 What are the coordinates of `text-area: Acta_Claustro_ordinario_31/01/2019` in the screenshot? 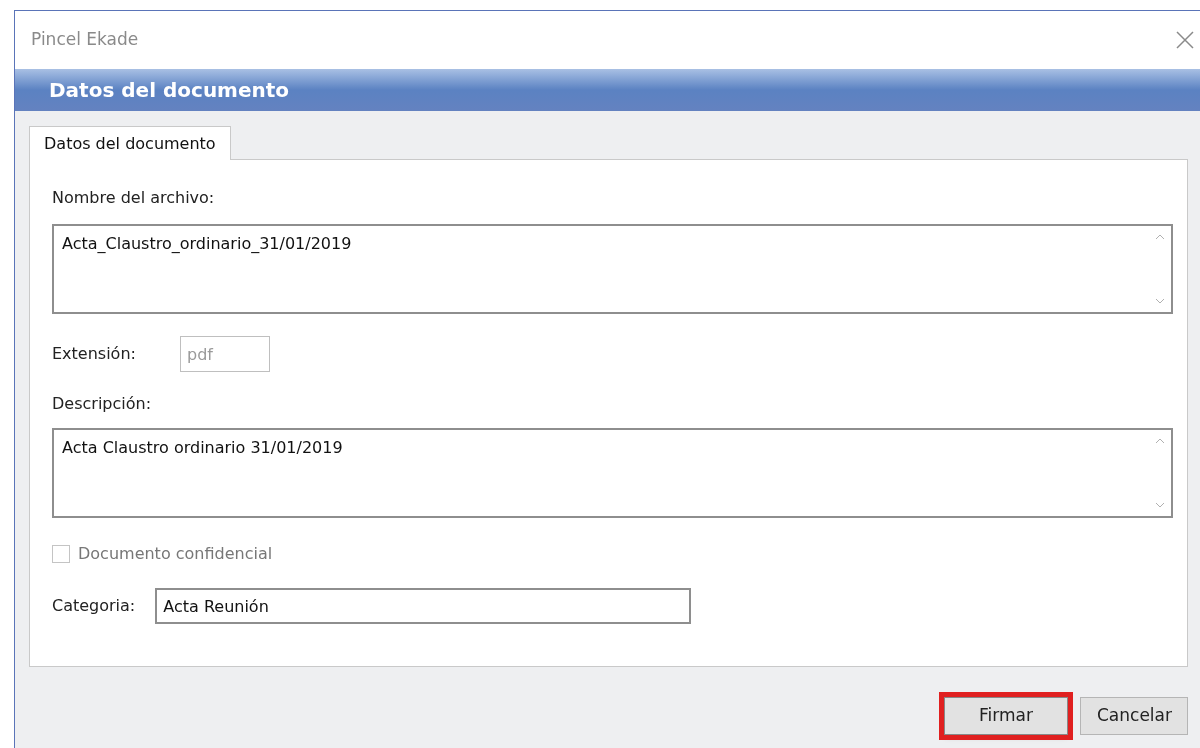 It's located at (612, 269).